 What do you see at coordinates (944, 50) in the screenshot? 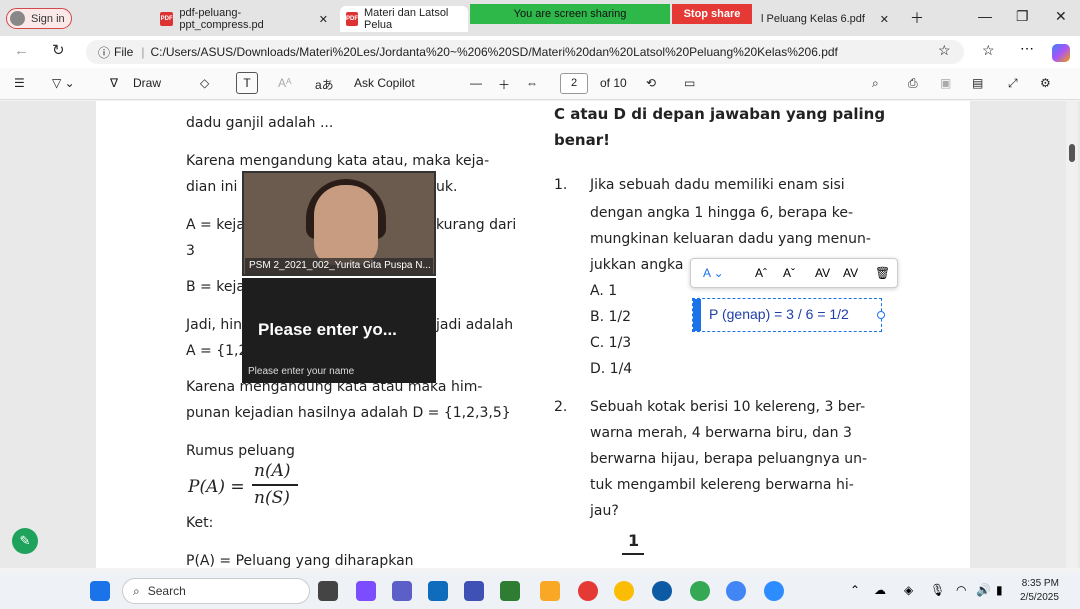
I see `favorite-icon: ☆` at bounding box center [944, 50].